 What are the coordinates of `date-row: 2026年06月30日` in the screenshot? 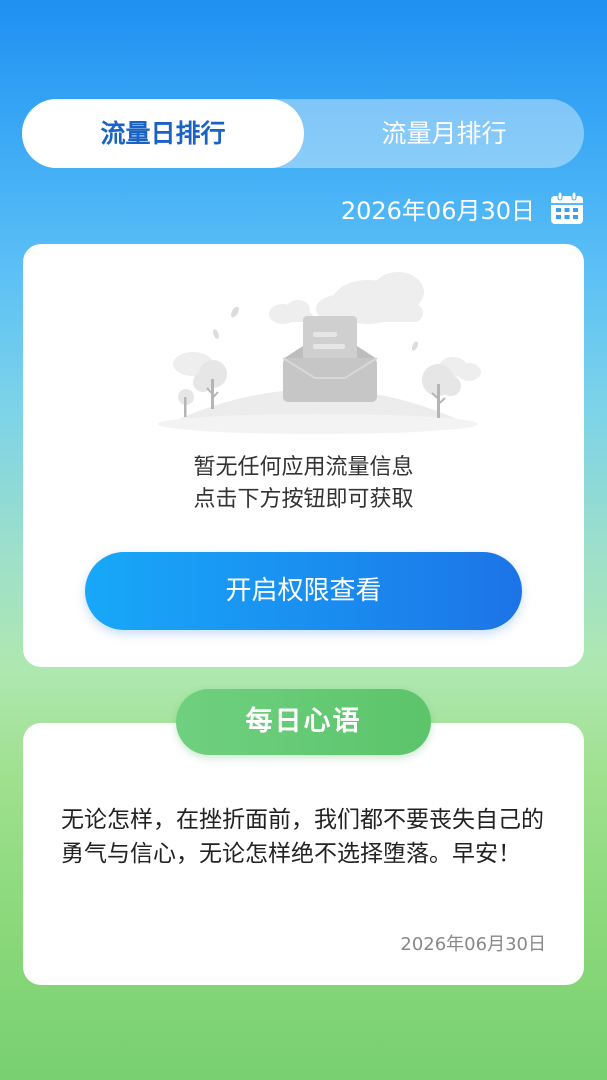 It's located at (463, 208).